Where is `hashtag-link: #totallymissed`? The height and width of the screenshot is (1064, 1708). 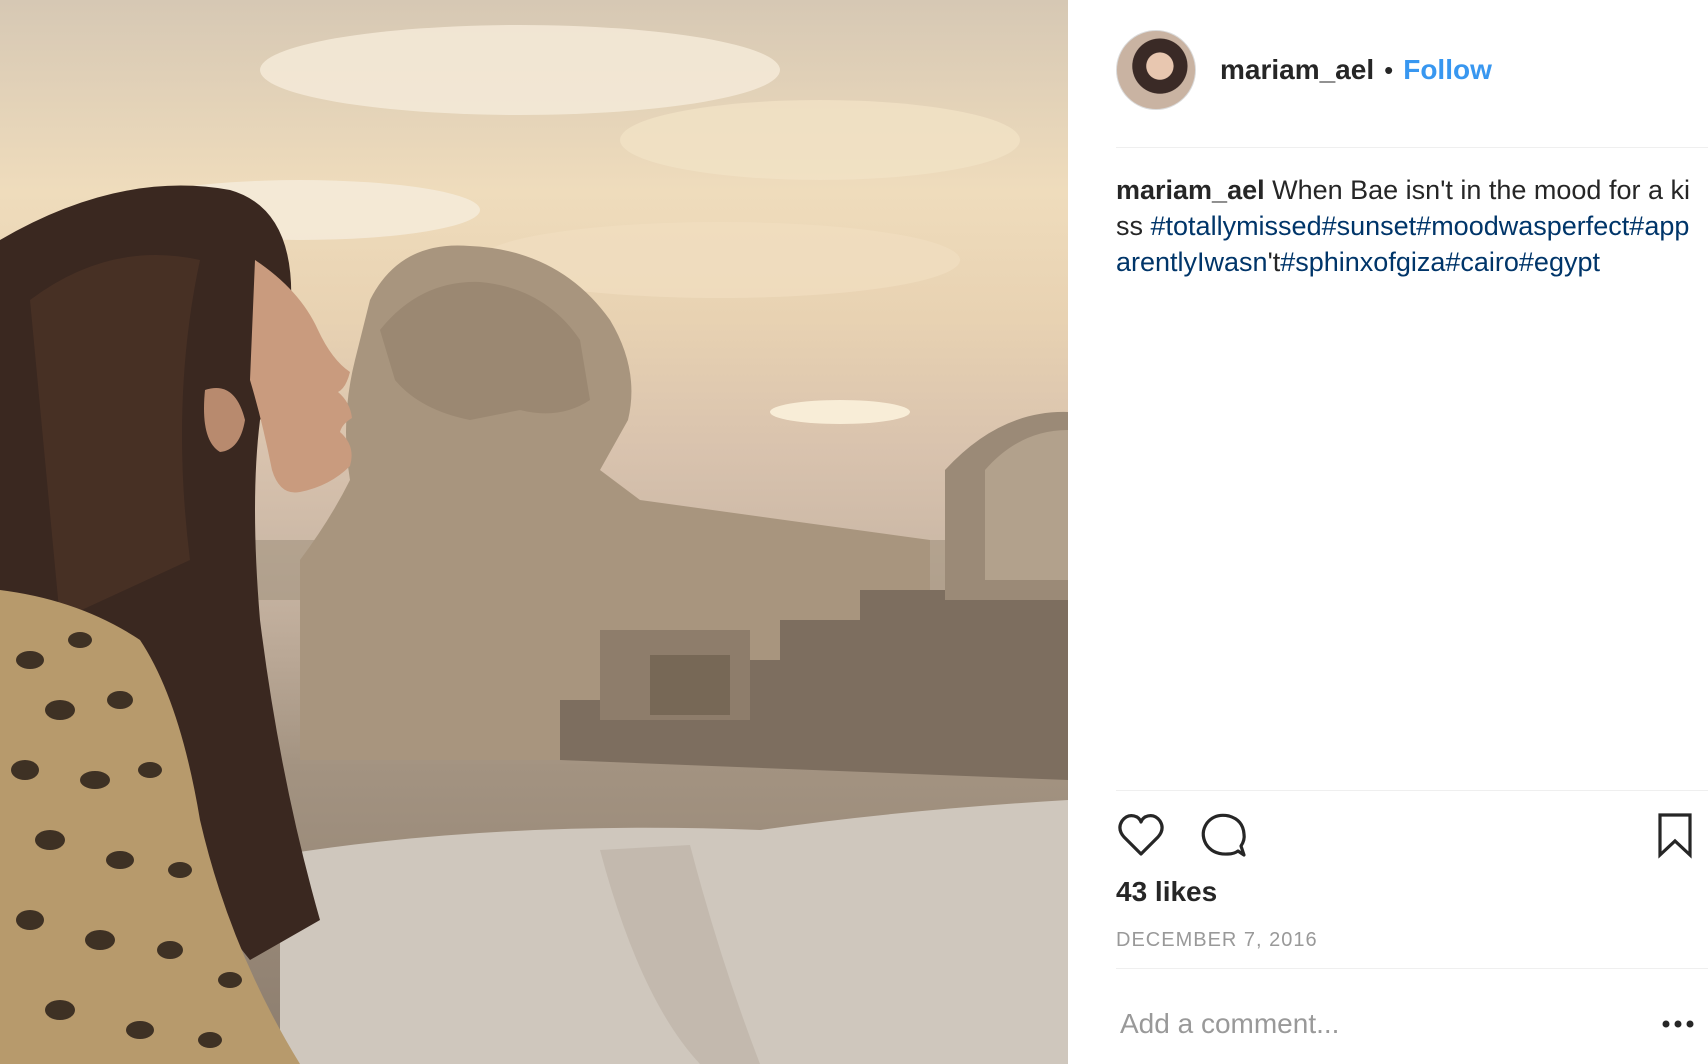
hashtag-link: #totallymissed is located at coordinates (1236, 226).